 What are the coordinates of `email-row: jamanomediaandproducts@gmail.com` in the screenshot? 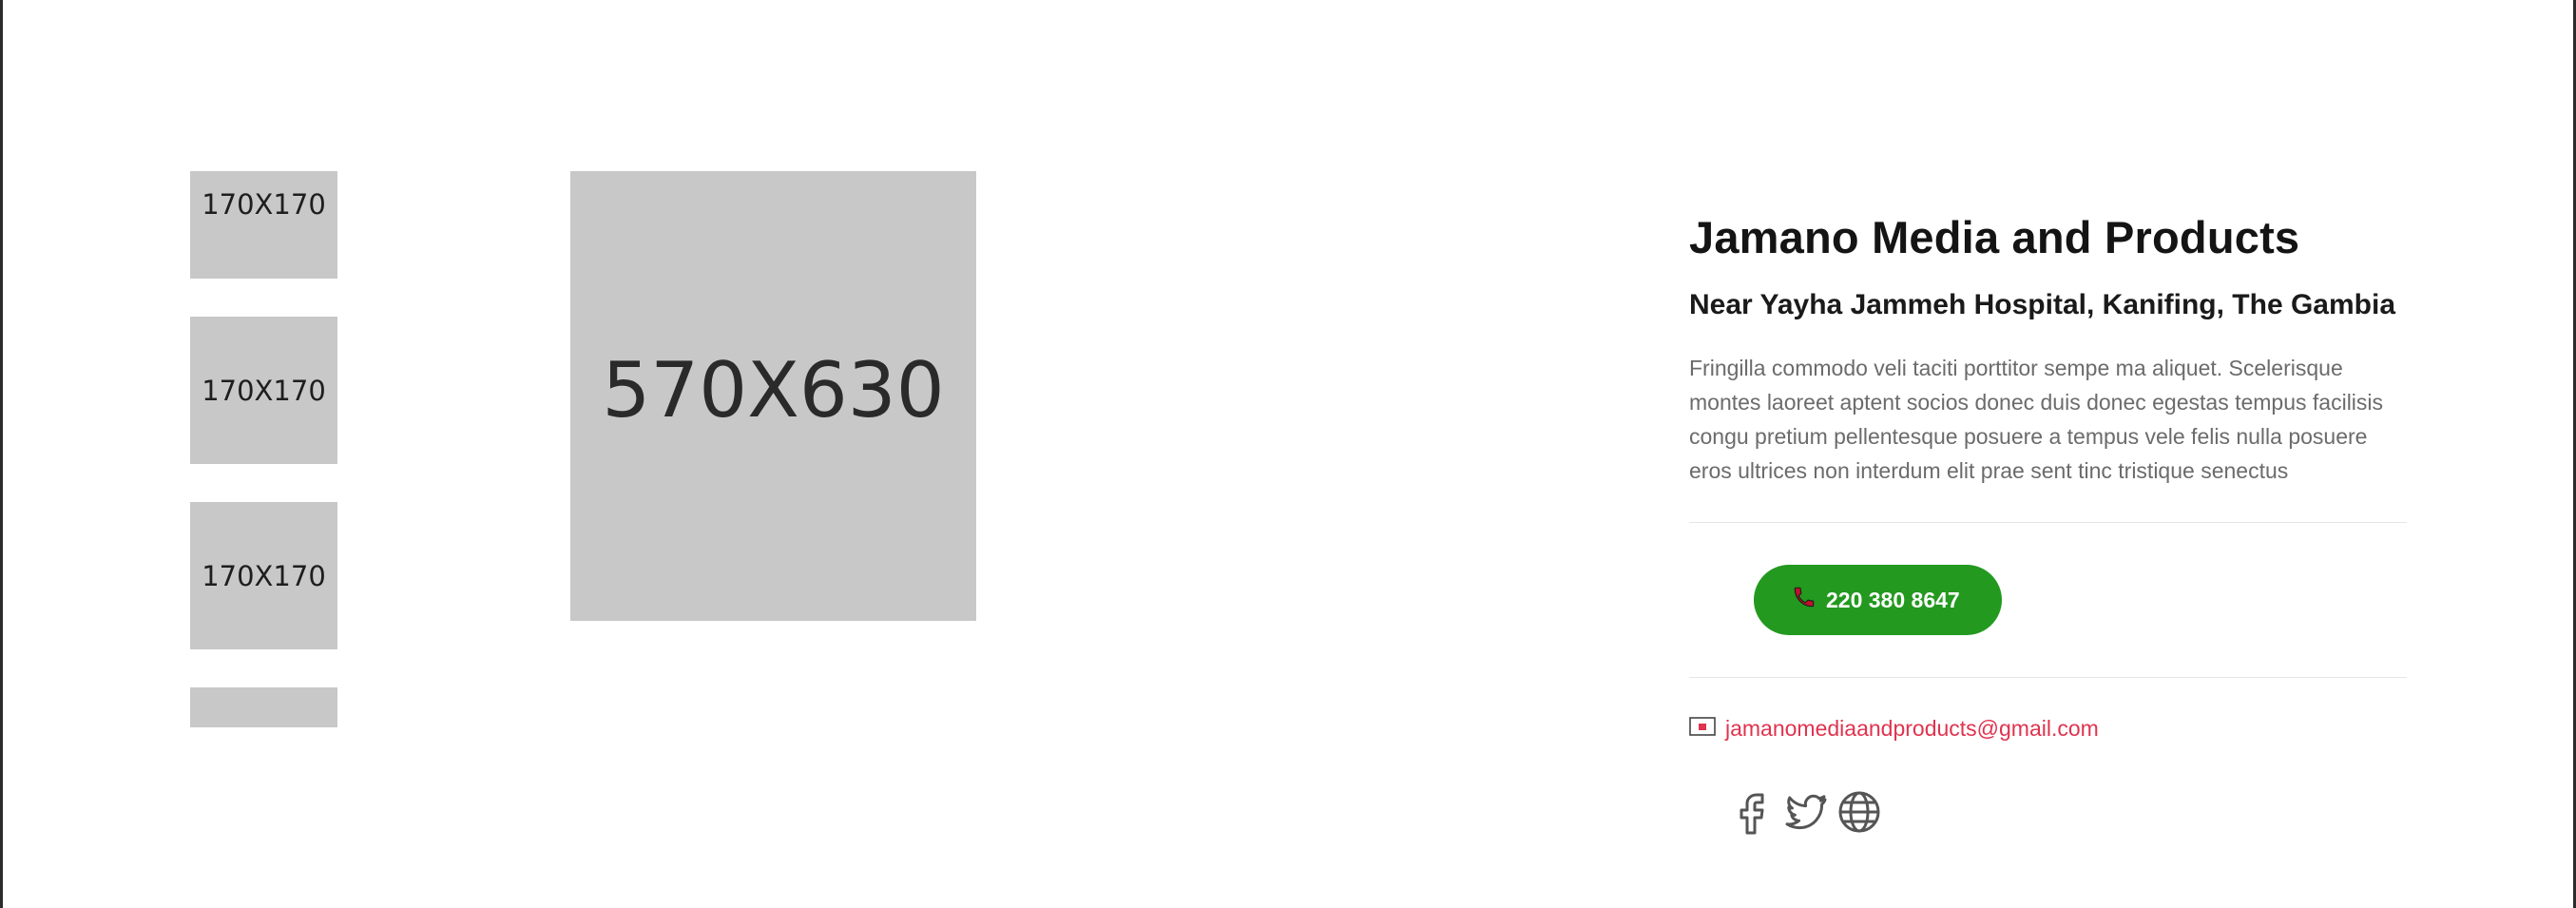 It's located at (2048, 729).